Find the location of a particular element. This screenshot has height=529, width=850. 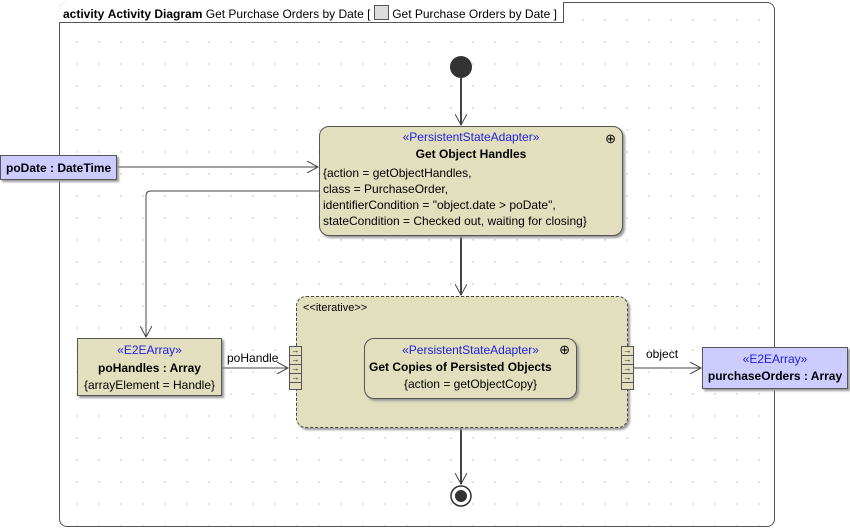

prop: class = PurchaseOrder, is located at coordinates (386, 189).